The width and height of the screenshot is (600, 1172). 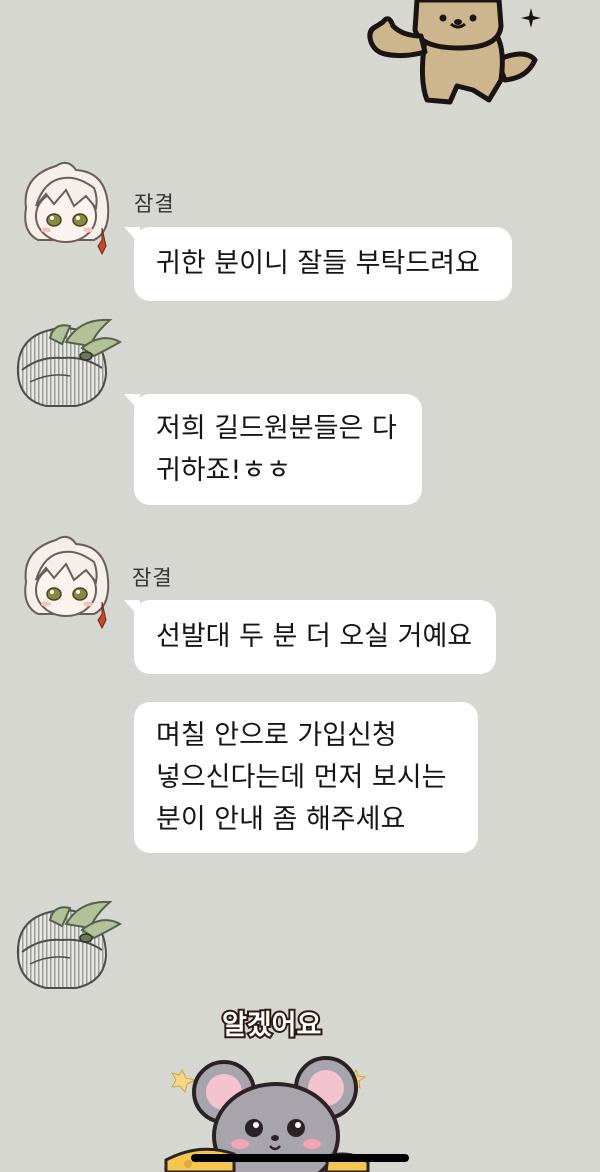 What do you see at coordinates (270, 1084) in the screenshot?
I see `mouse-cheese-sticker: 알겠어요` at bounding box center [270, 1084].